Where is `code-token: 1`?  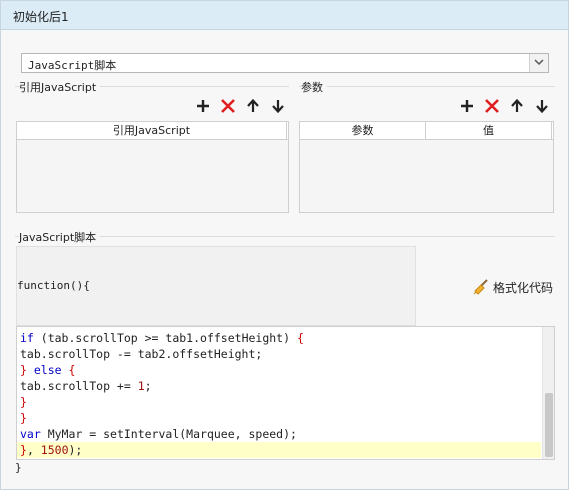 code-token: 1 is located at coordinates (141, 386).